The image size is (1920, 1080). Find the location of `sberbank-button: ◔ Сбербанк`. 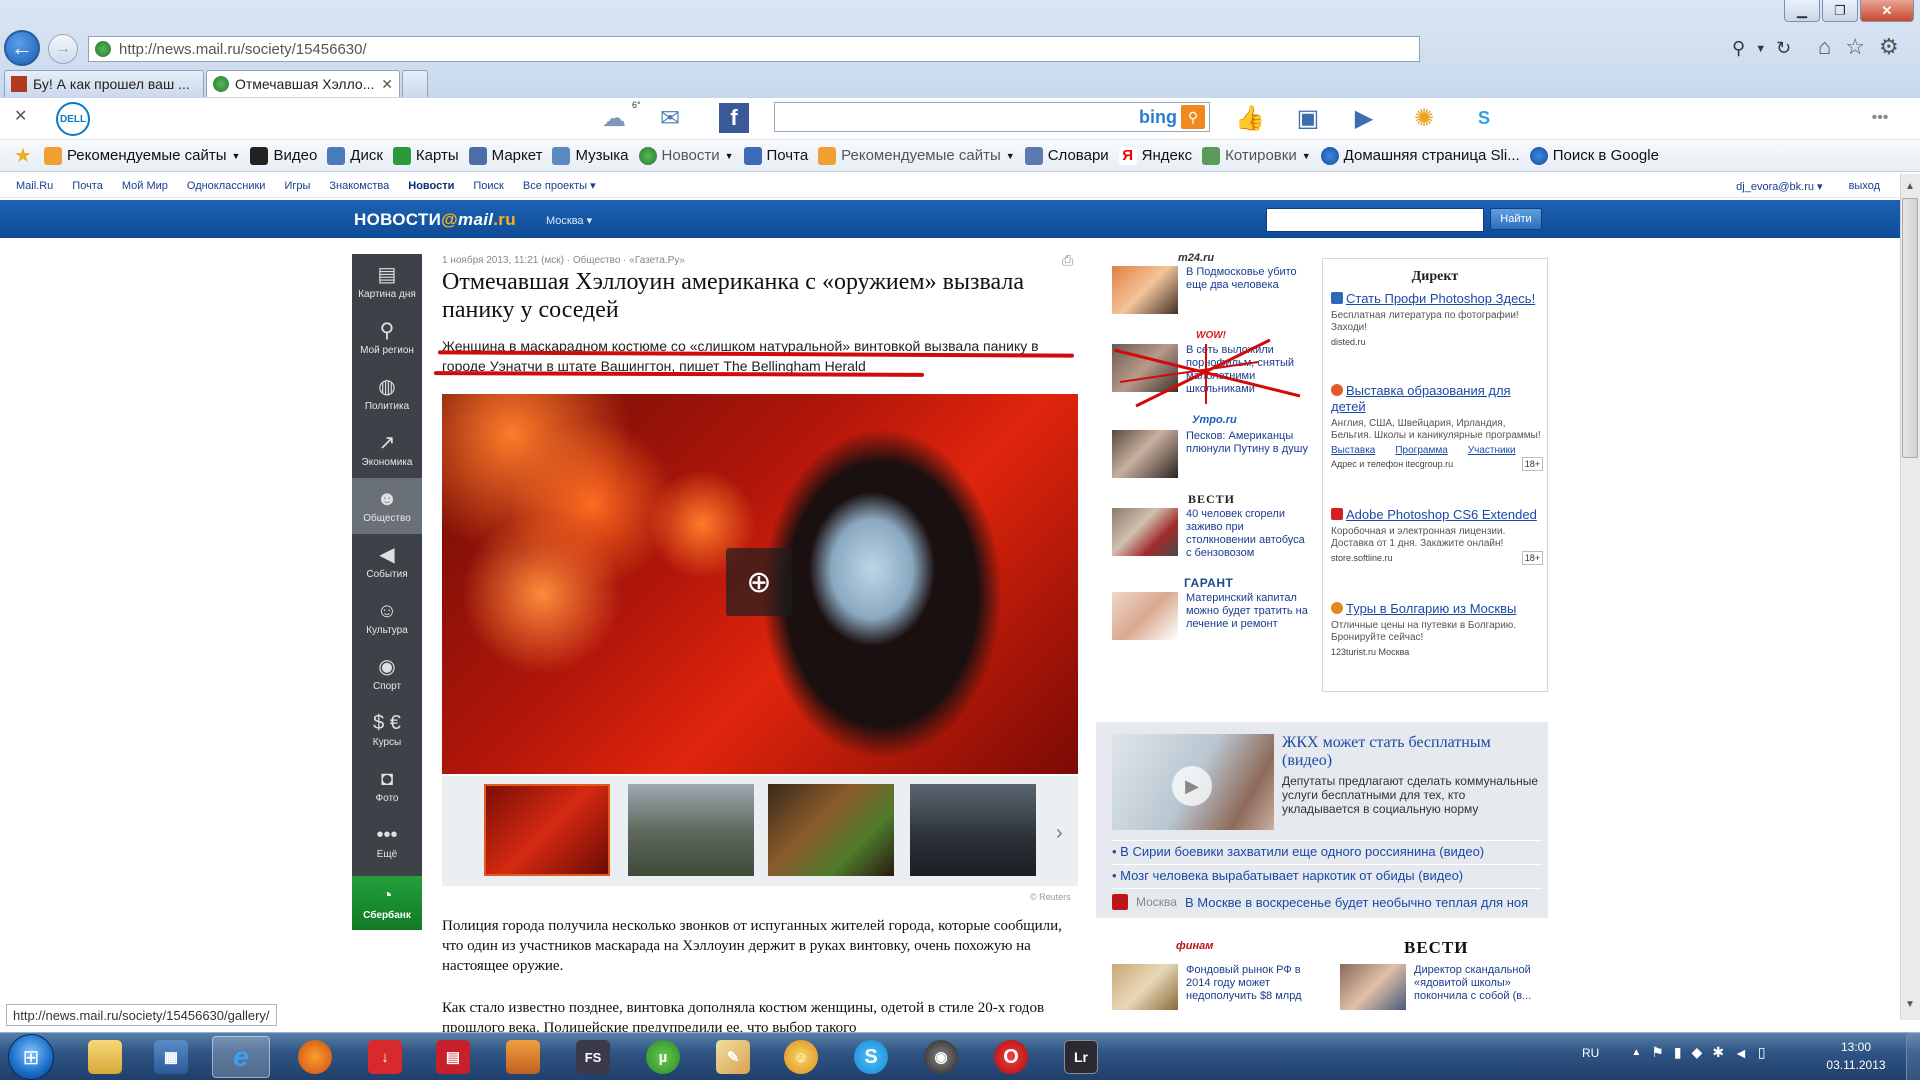

sberbank-button: ◔ Сбербанк is located at coordinates (387, 903).